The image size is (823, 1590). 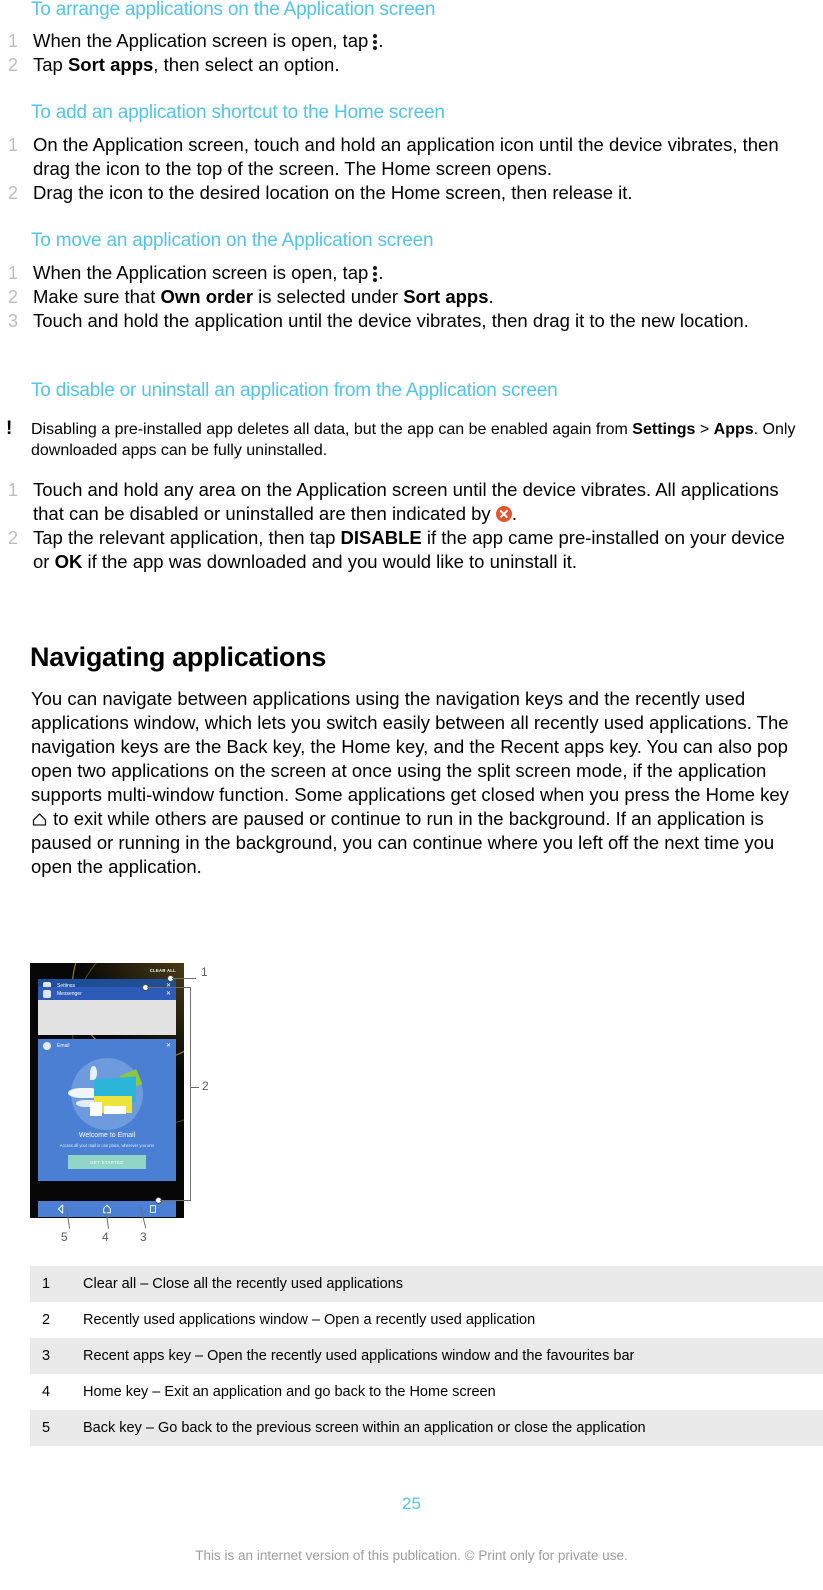 I want to click on card-title: Messenger, so click(x=69, y=993).